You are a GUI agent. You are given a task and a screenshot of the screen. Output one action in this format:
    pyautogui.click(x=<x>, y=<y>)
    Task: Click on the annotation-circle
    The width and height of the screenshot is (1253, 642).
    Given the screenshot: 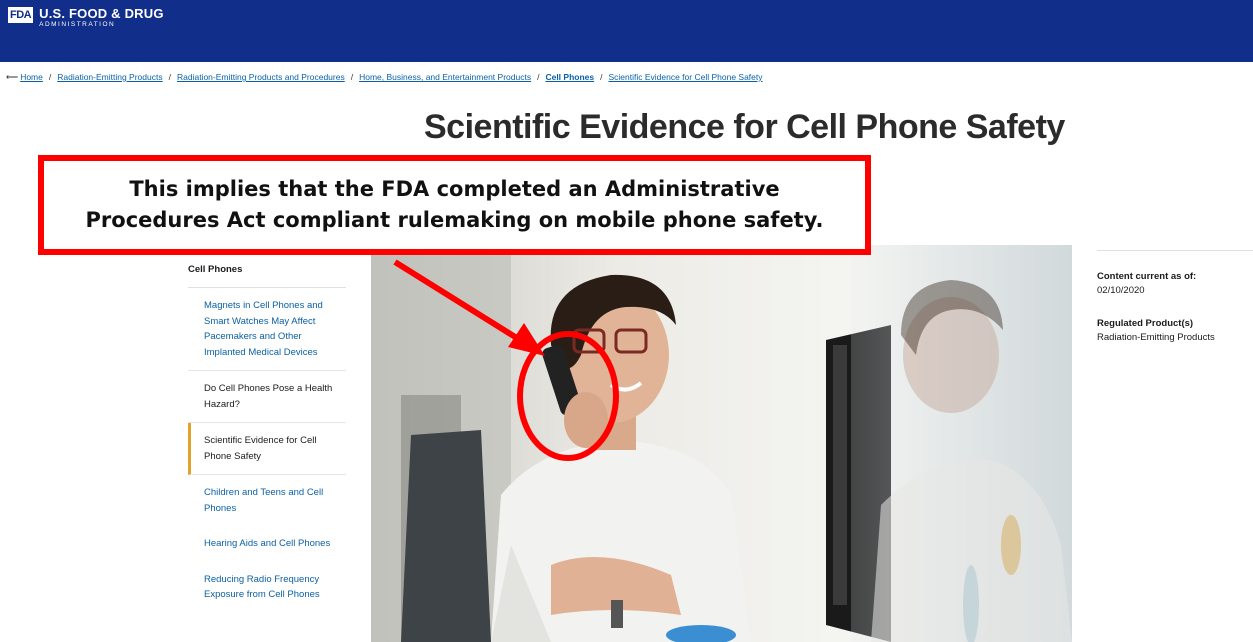 What is the action you would take?
    pyautogui.click(x=568, y=396)
    